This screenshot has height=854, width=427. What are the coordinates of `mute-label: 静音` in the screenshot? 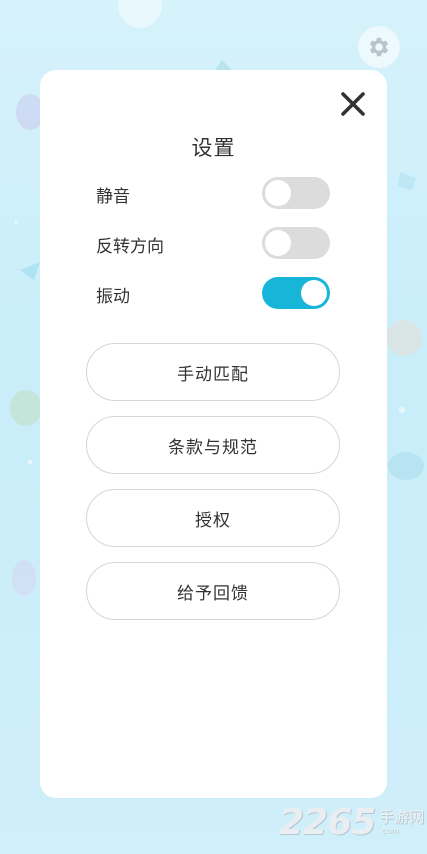 It's located at (113, 197).